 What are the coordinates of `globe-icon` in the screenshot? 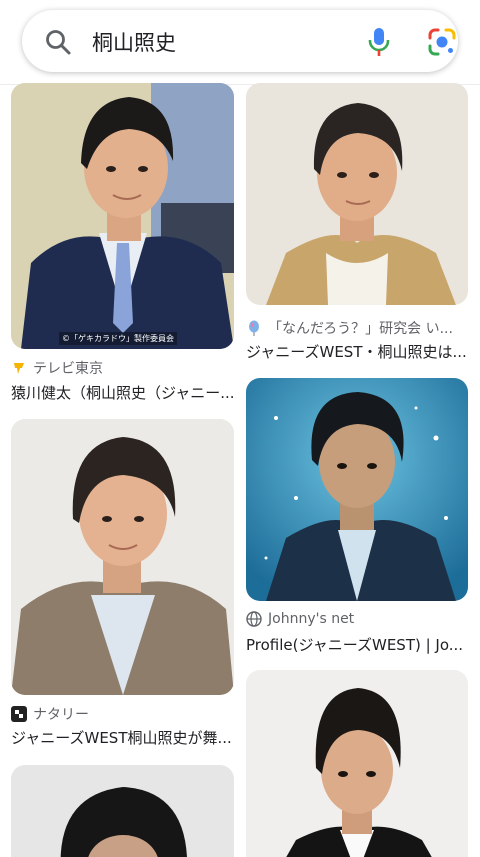 It's located at (254, 619).